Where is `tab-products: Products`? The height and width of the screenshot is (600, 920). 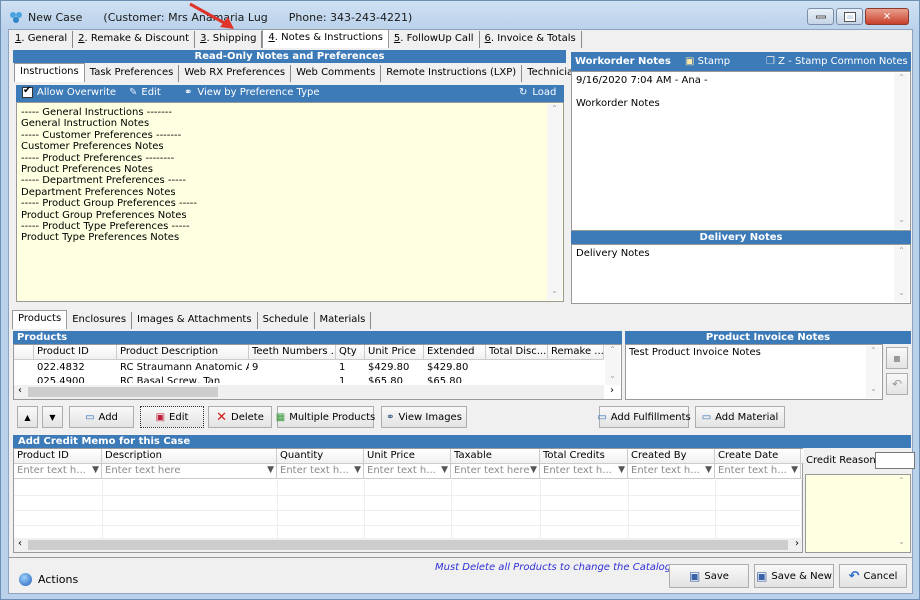 tab-products: Products is located at coordinates (40, 319).